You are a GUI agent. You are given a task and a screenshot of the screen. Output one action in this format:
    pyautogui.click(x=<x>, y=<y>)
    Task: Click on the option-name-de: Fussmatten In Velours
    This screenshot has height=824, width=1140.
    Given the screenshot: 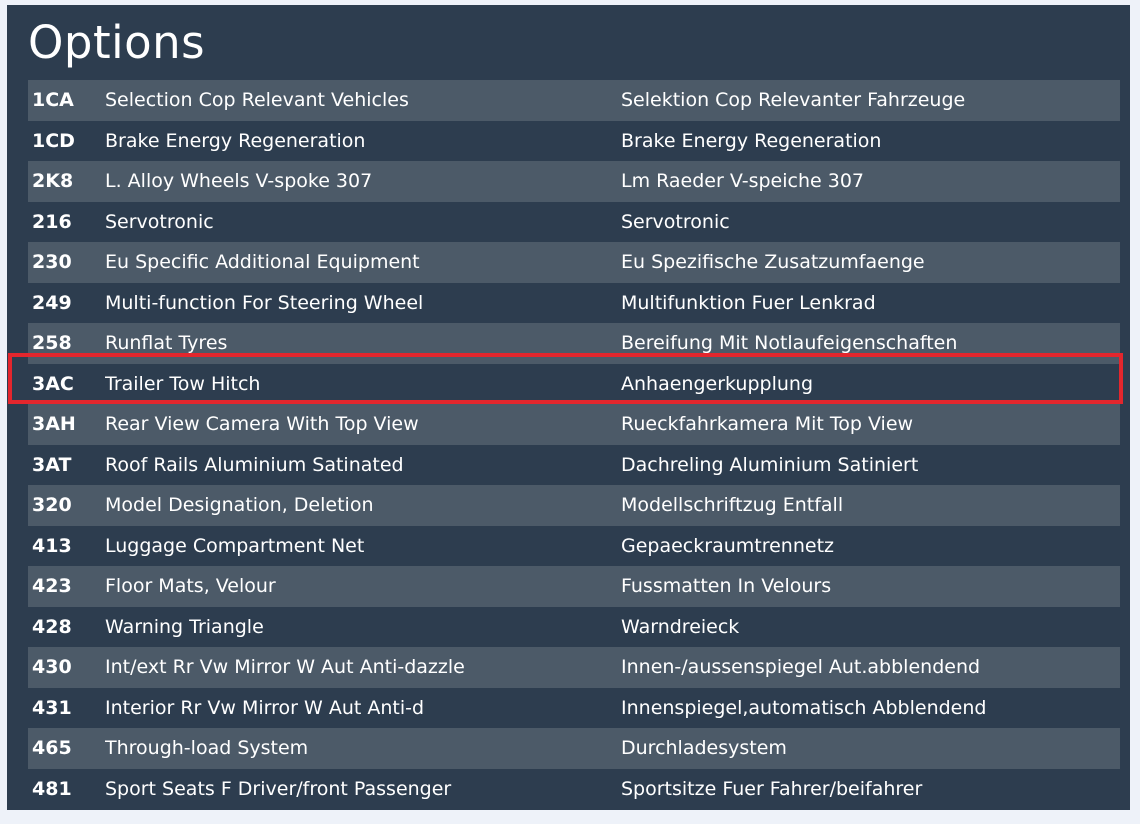 What is the action you would take?
    pyautogui.click(x=726, y=586)
    